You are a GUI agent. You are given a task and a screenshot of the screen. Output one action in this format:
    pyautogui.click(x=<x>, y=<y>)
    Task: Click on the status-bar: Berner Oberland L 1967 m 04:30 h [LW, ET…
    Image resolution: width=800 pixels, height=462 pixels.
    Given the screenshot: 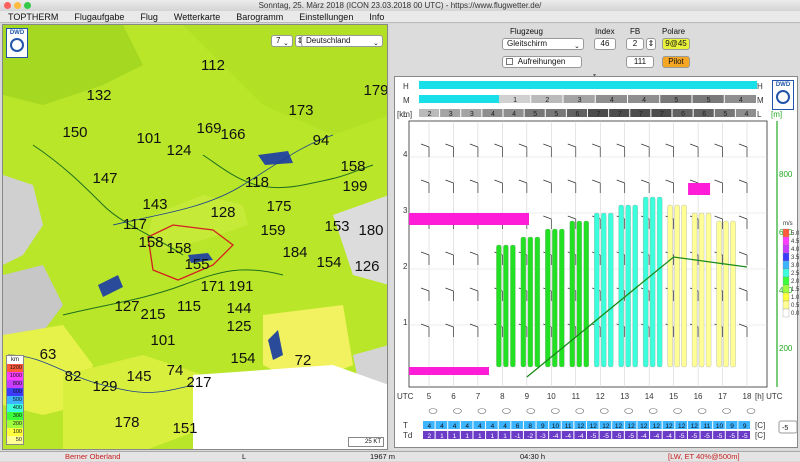 What is the action you would take?
    pyautogui.click(x=400, y=456)
    